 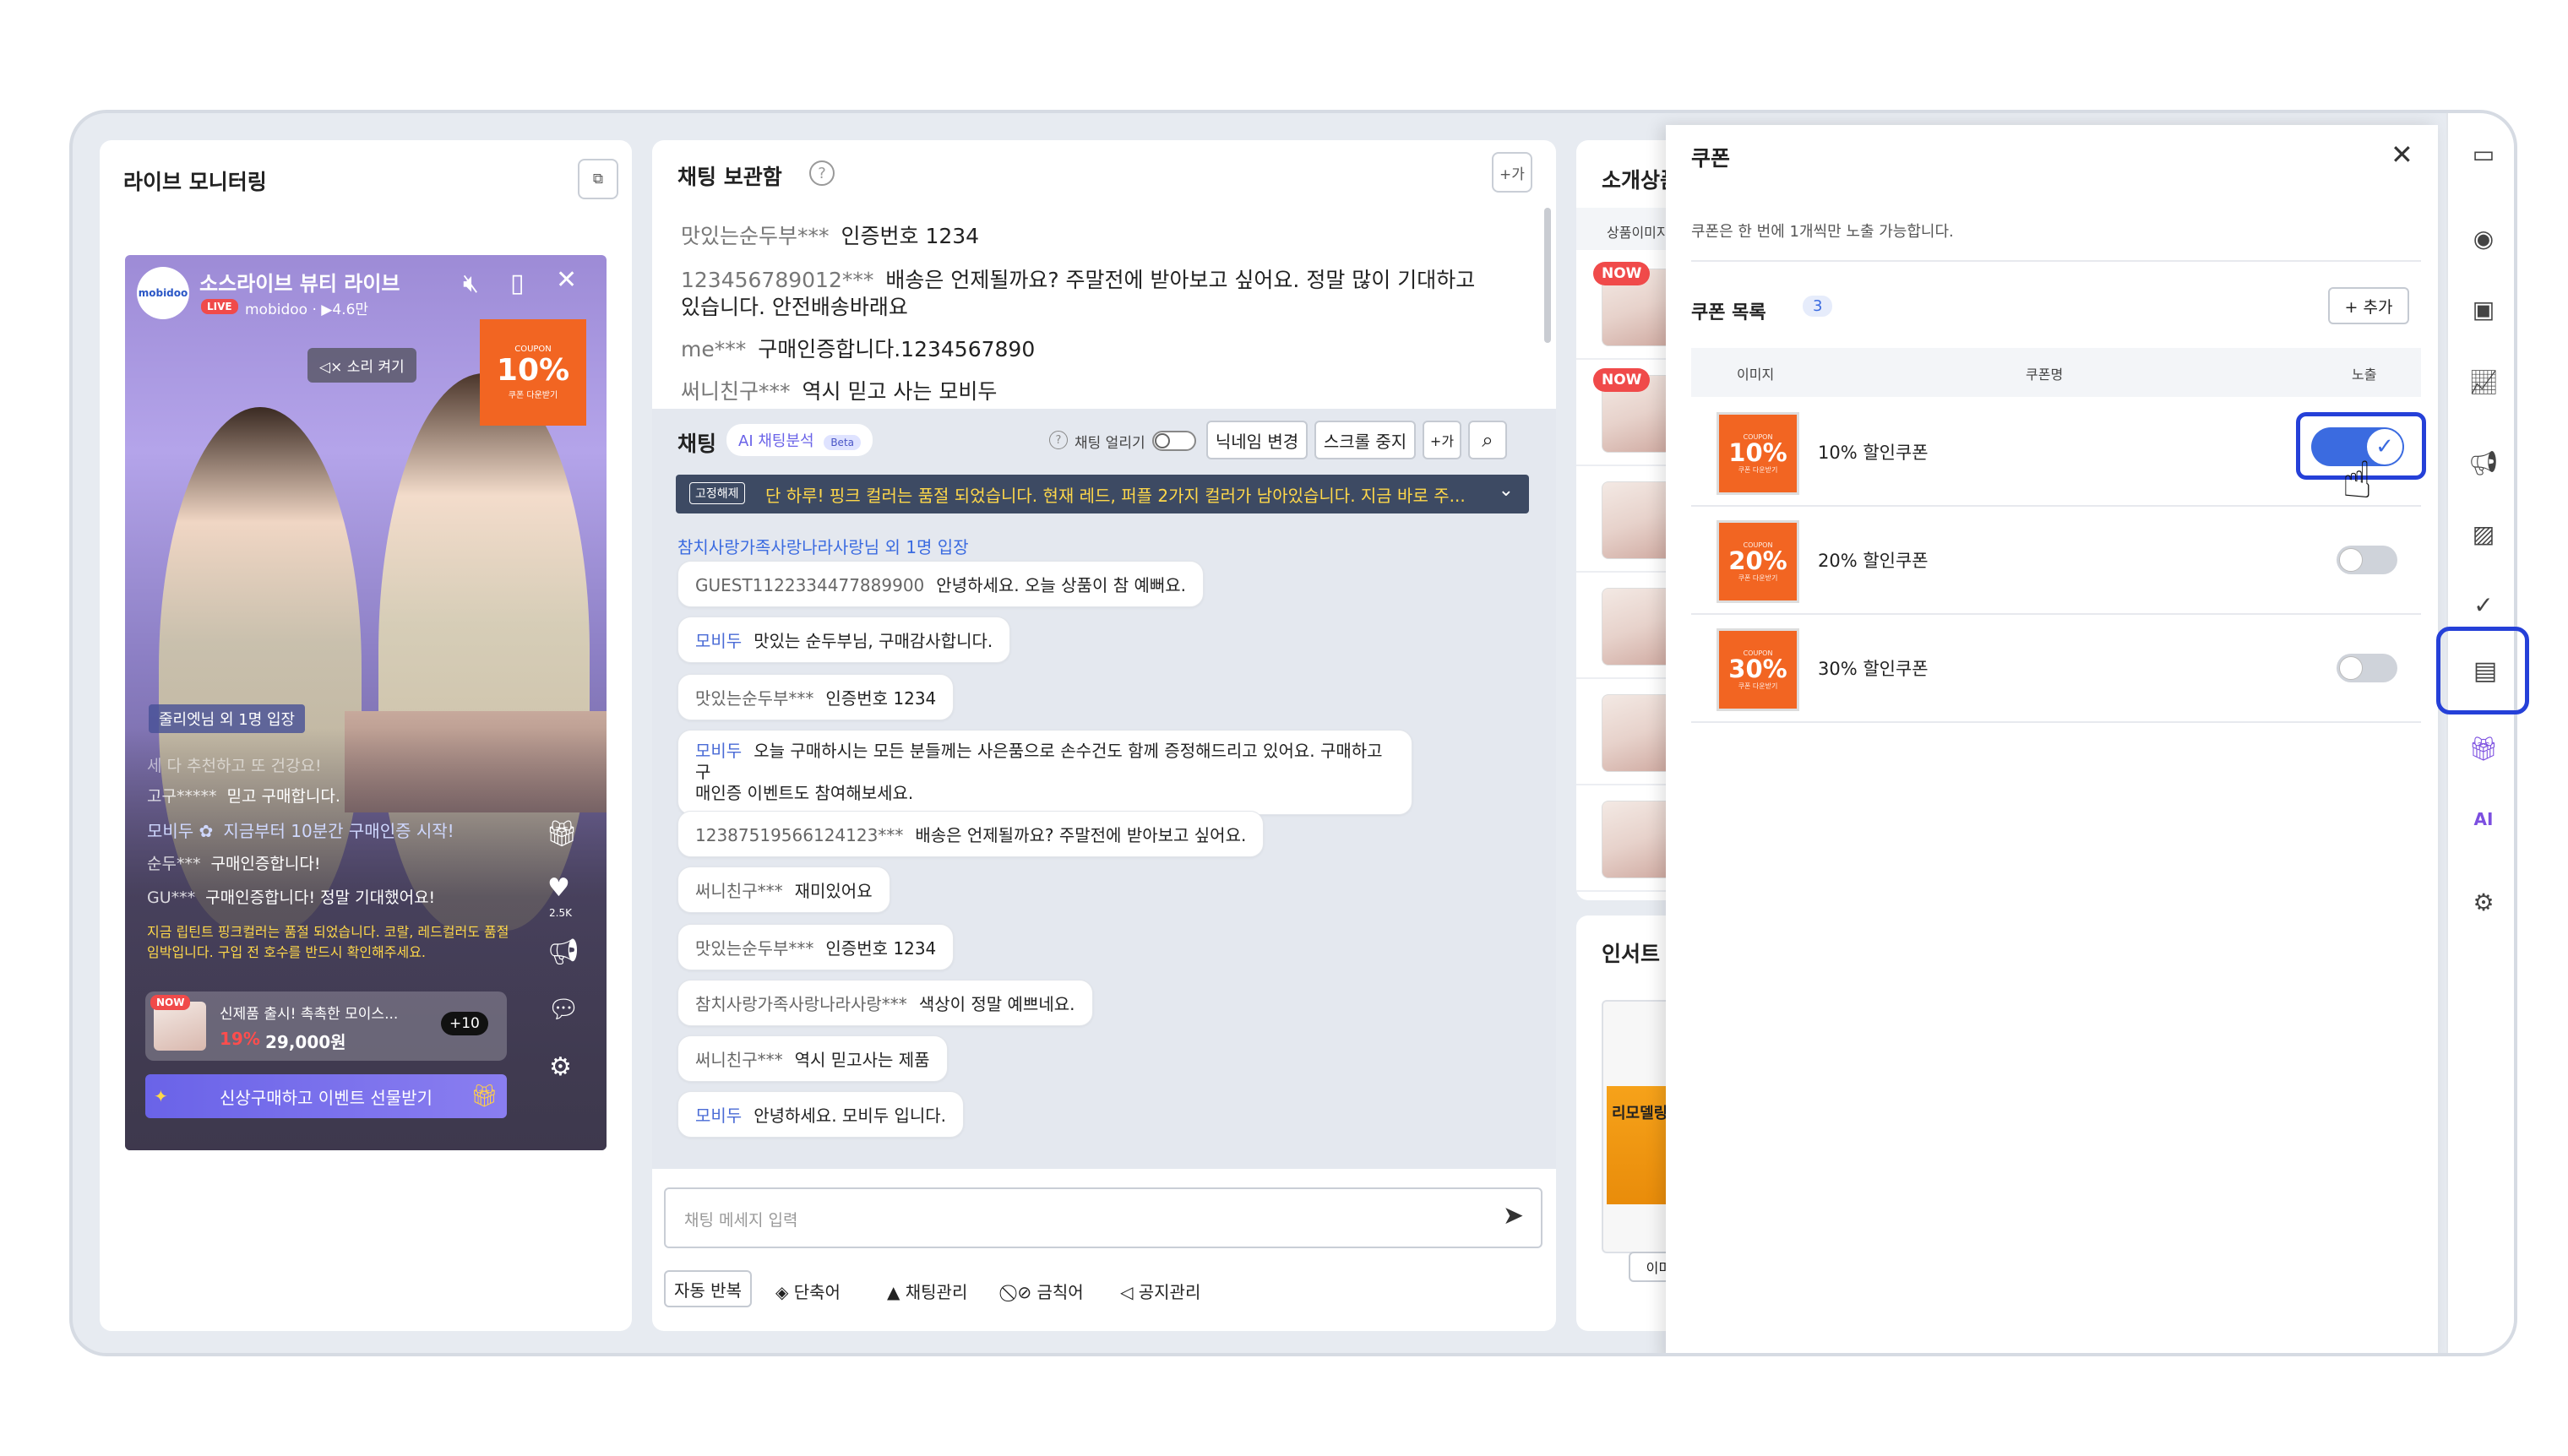 I want to click on ai-analysis-chip: AI 채팅분석 Beta, so click(x=799, y=440).